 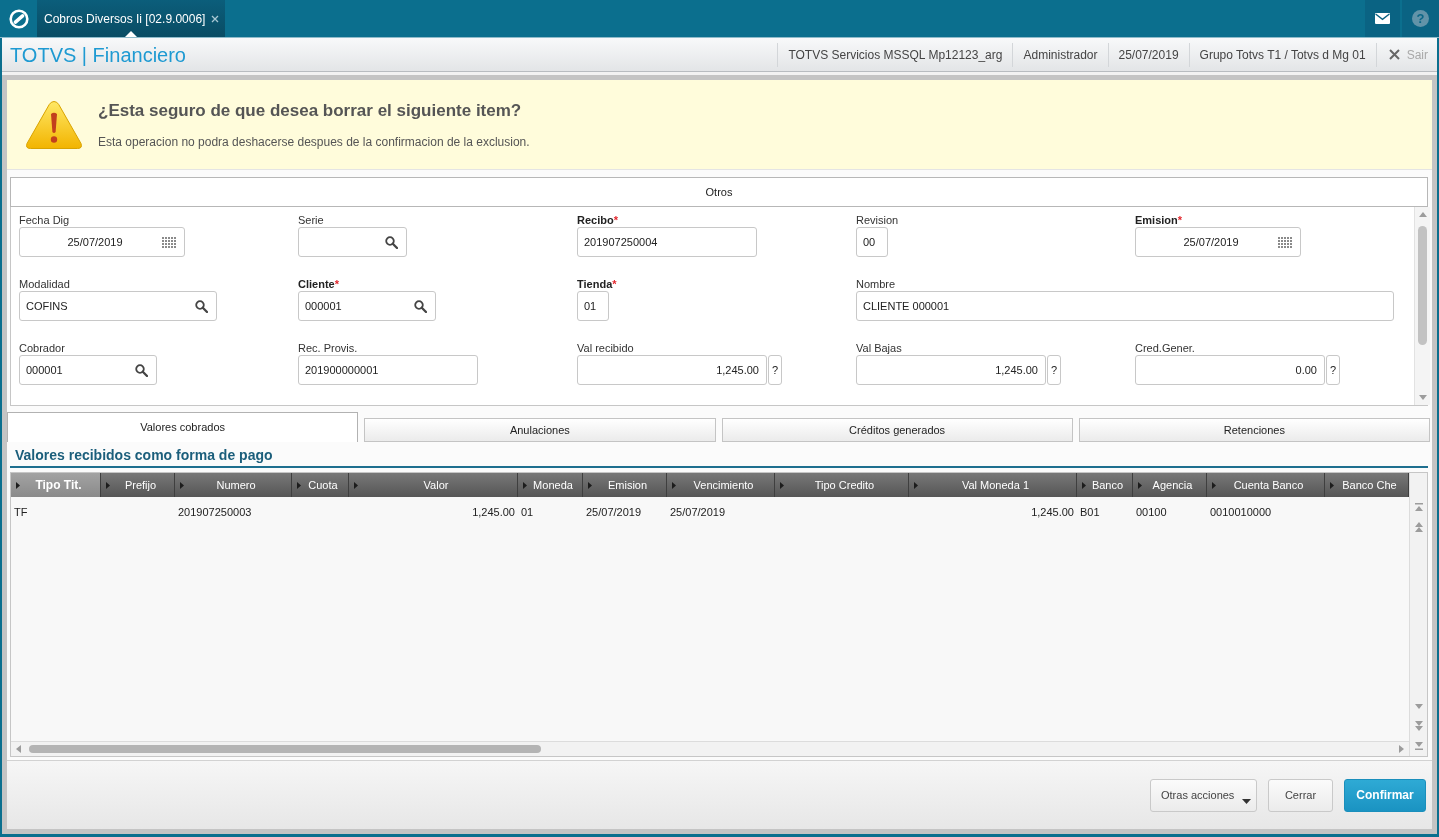 What do you see at coordinates (318, 284) in the screenshot?
I see `field-label: Cliente*` at bounding box center [318, 284].